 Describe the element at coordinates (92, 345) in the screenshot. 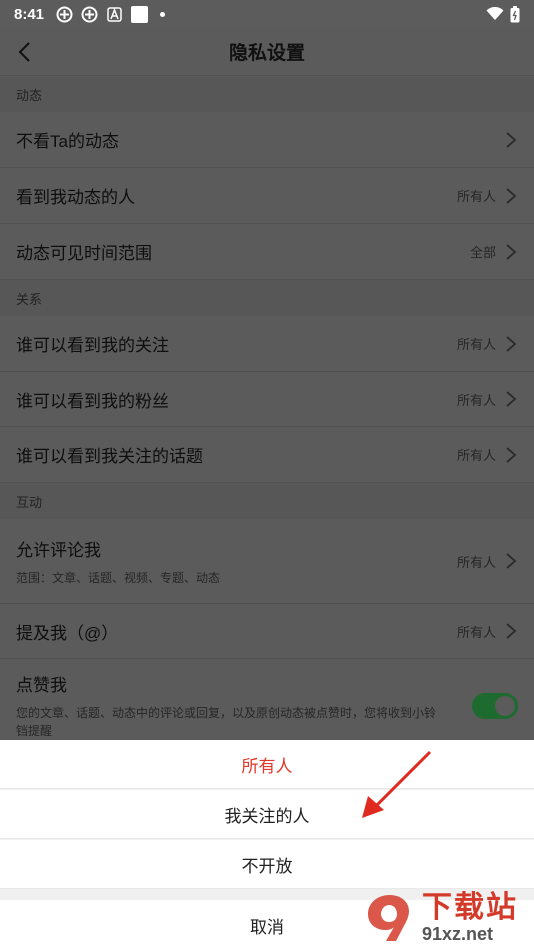

I see `row-label: 谁可以看到我的关注` at that location.